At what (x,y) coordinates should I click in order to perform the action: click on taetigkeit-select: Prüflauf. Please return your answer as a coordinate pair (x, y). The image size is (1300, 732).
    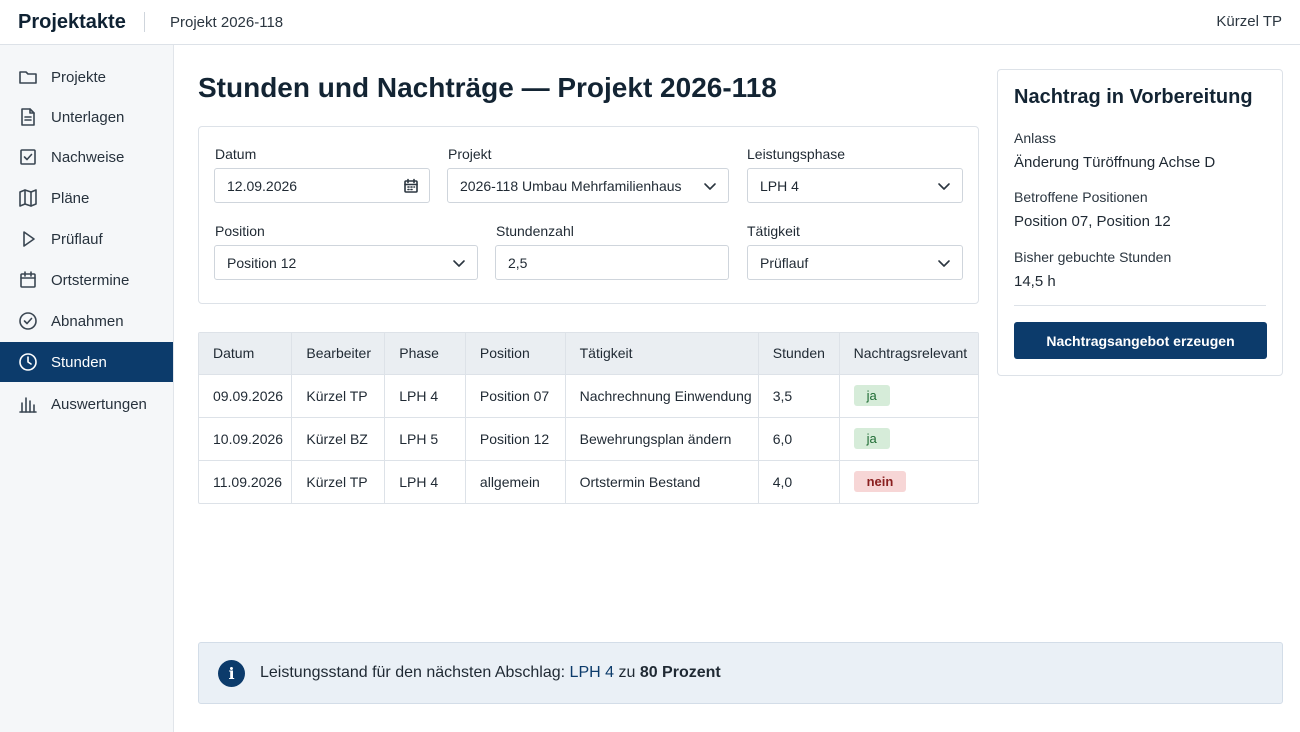
    Looking at the image, I should click on (855, 262).